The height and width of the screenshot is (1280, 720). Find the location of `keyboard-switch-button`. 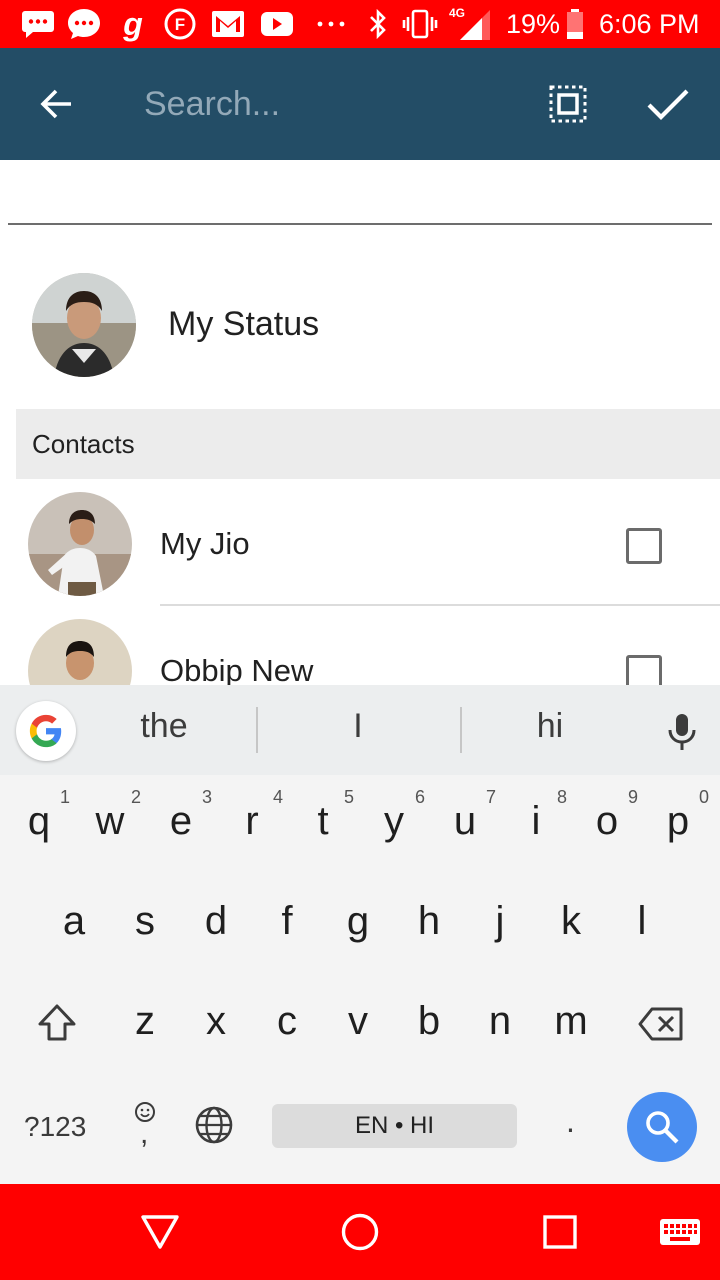

keyboard-switch-button is located at coordinates (680, 1232).